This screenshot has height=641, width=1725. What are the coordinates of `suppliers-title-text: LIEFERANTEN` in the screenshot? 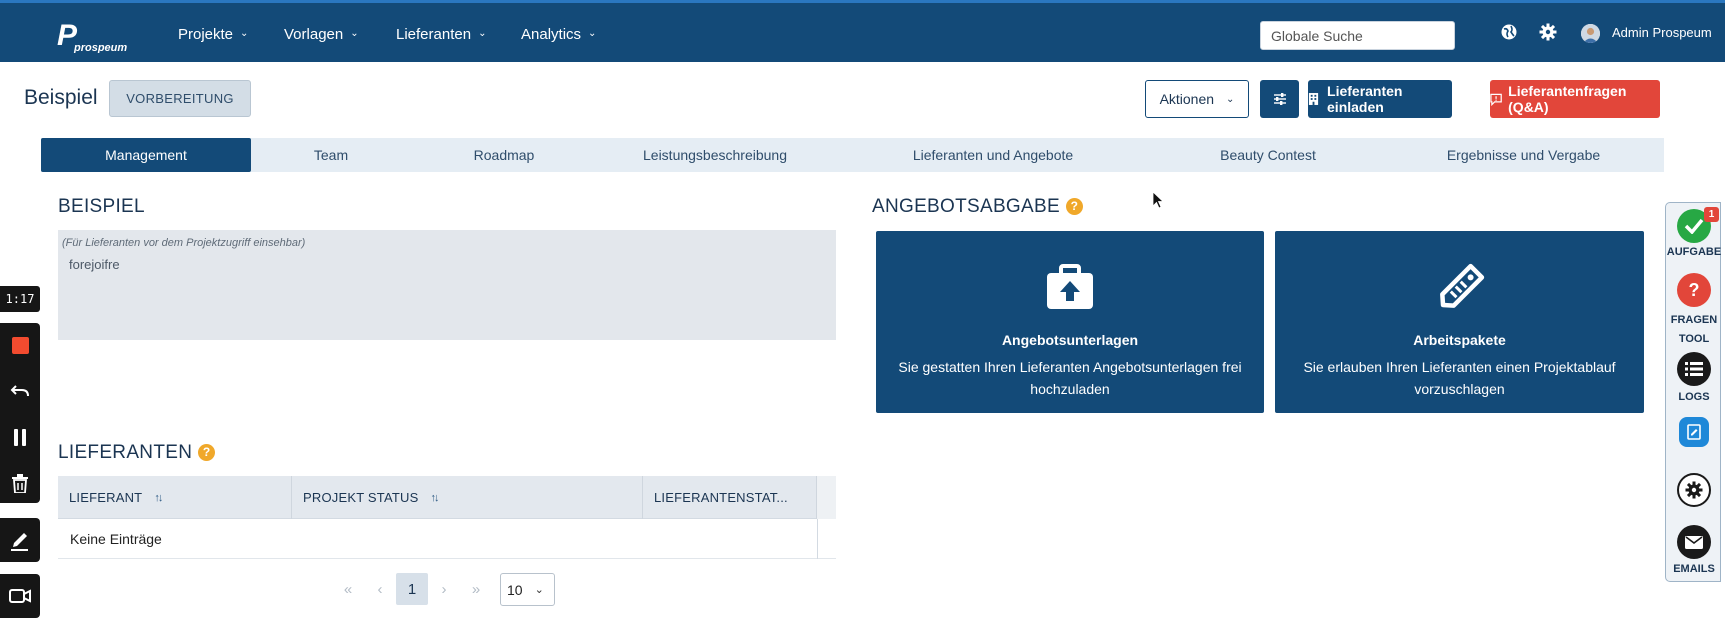 It's located at (125, 452).